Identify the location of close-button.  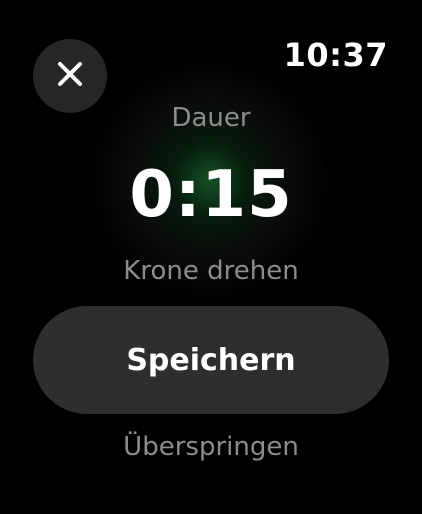
(70, 76).